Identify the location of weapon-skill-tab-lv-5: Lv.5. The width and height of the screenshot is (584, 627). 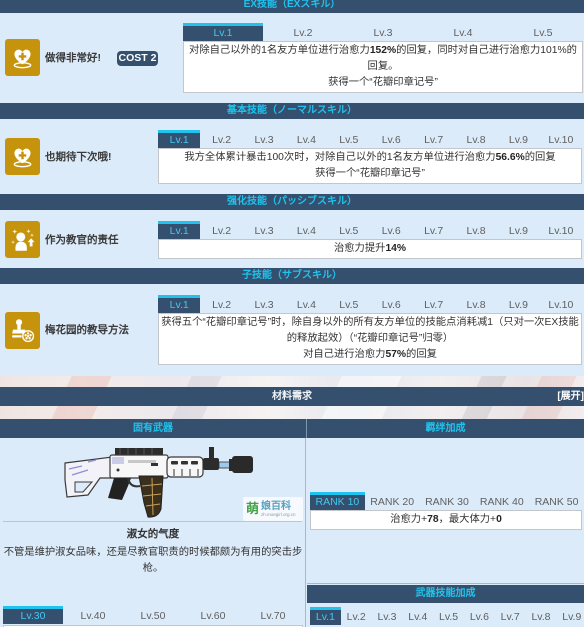
(448, 616).